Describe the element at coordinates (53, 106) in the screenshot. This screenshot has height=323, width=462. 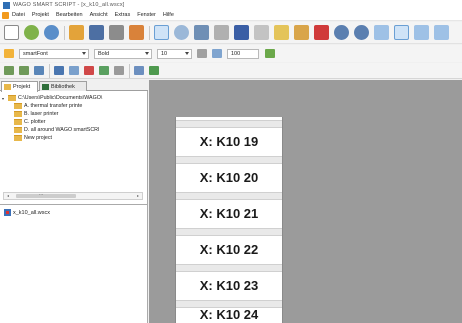
I see `tree-item-label: A. thermal transfer printe` at that location.